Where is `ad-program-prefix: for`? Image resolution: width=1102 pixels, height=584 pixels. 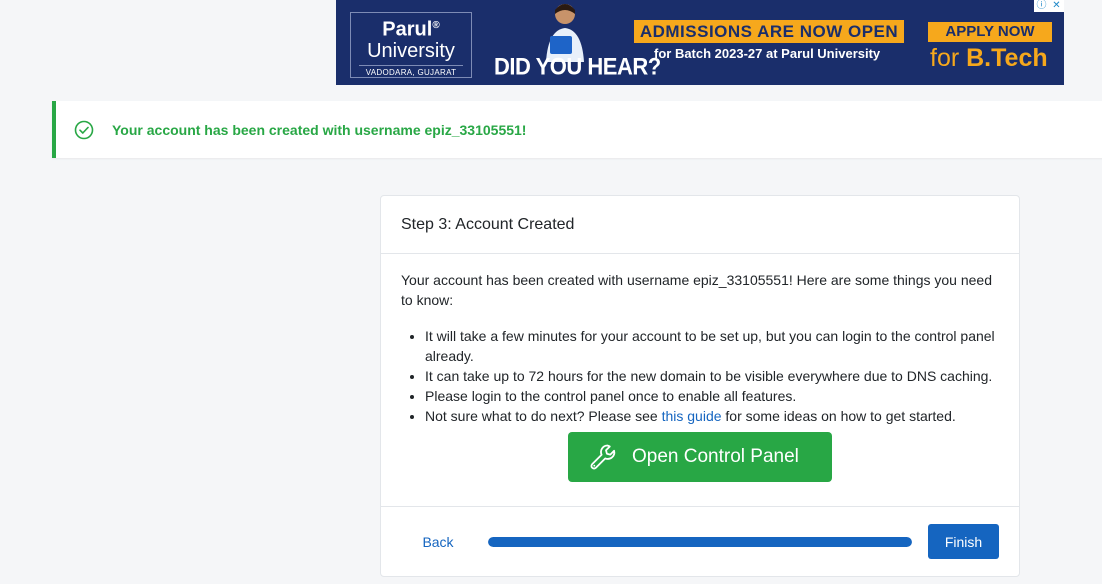 ad-program-prefix: for is located at coordinates (948, 58).